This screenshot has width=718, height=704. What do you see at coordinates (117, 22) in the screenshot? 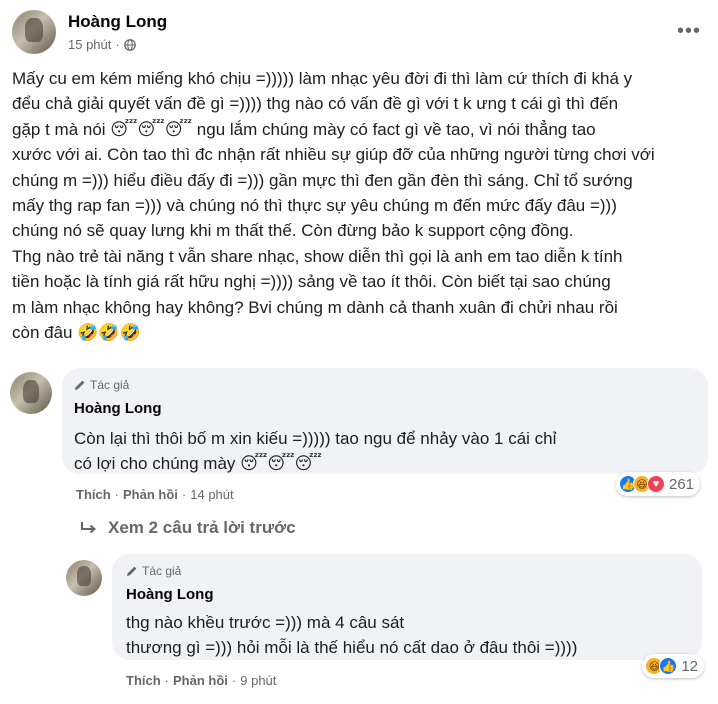
I see `post-author-name: Hoàng Long` at bounding box center [117, 22].